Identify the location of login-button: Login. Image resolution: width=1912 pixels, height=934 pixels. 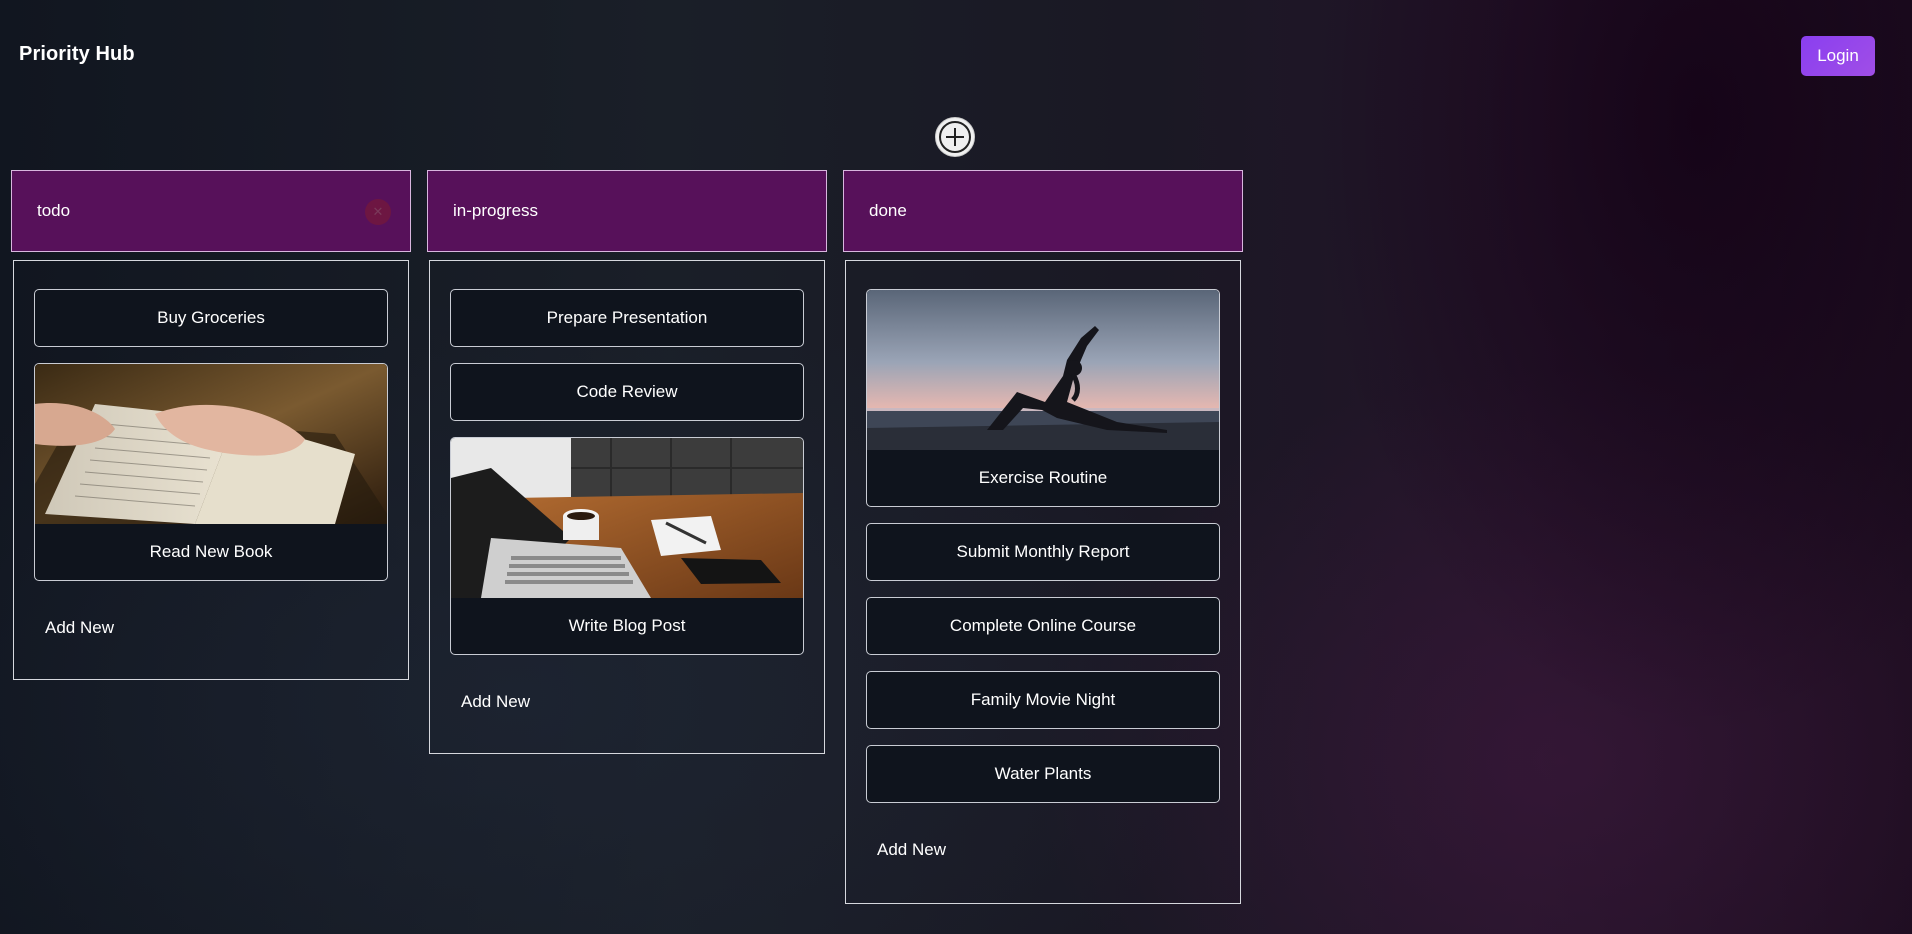
(1838, 56).